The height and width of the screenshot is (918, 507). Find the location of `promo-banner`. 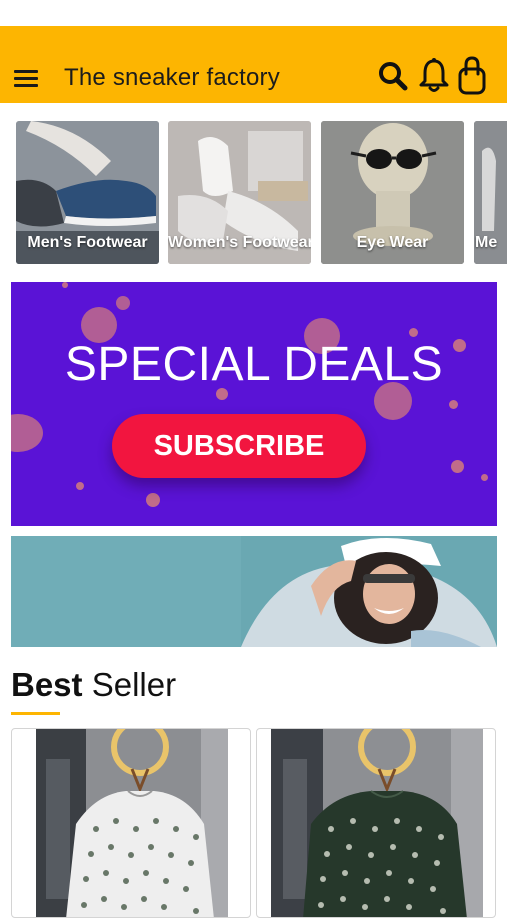

promo-banner is located at coordinates (254, 591).